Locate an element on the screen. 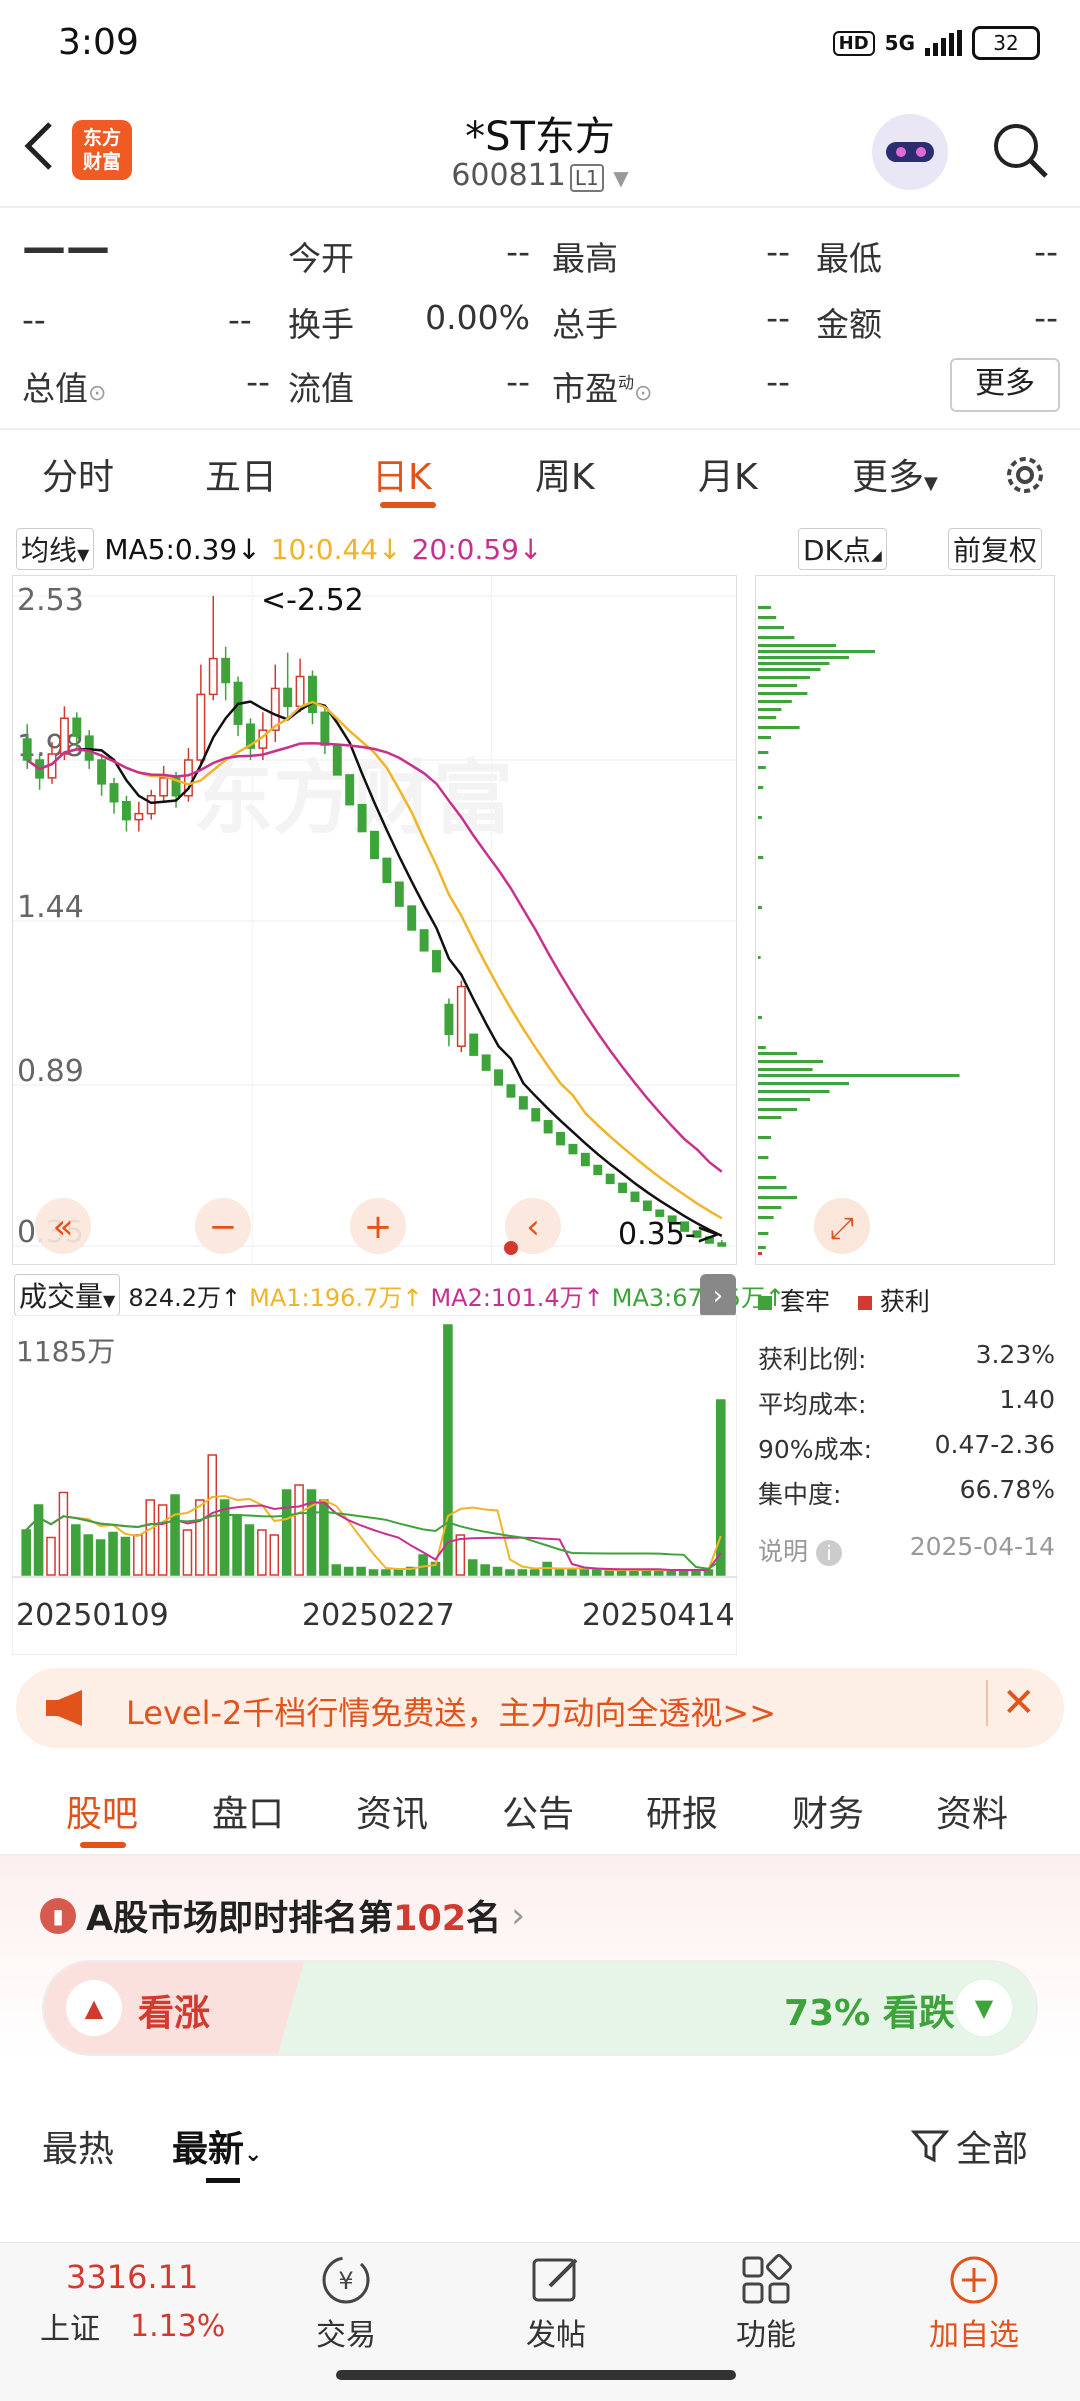 This screenshot has width=1080, height=2401. search-icon is located at coordinates (1020, 150).